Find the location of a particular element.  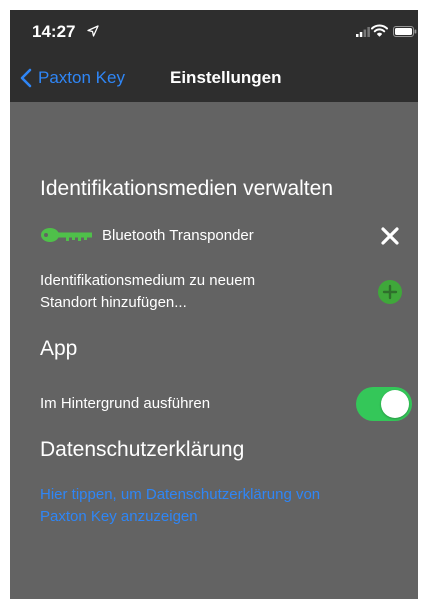

back-button: Paxton Key is located at coordinates (72, 78).